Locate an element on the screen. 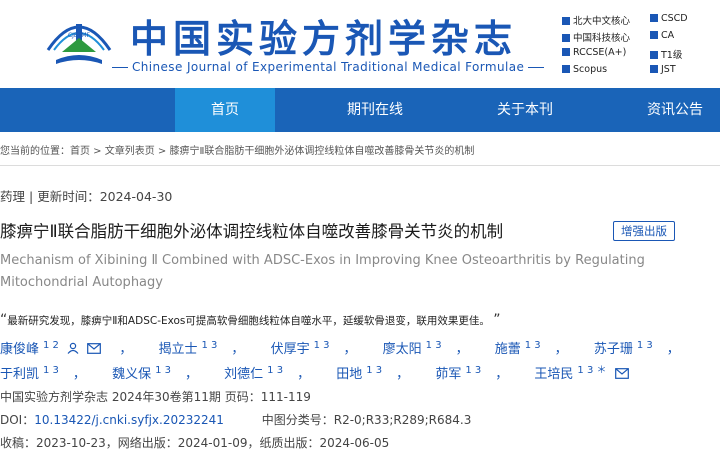 The height and width of the screenshot is (457, 720). main-nav: 首页 期刊在线 关于本刊 资讯公告 is located at coordinates (360, 110).